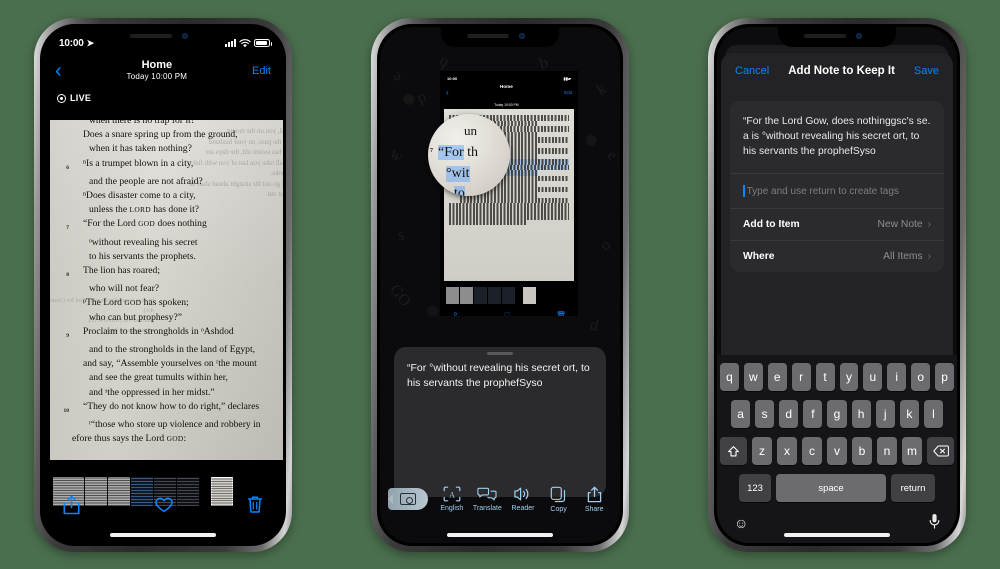 The width and height of the screenshot is (1000, 569). Describe the element at coordinates (913, 488) in the screenshot. I see `return-key: return` at that location.